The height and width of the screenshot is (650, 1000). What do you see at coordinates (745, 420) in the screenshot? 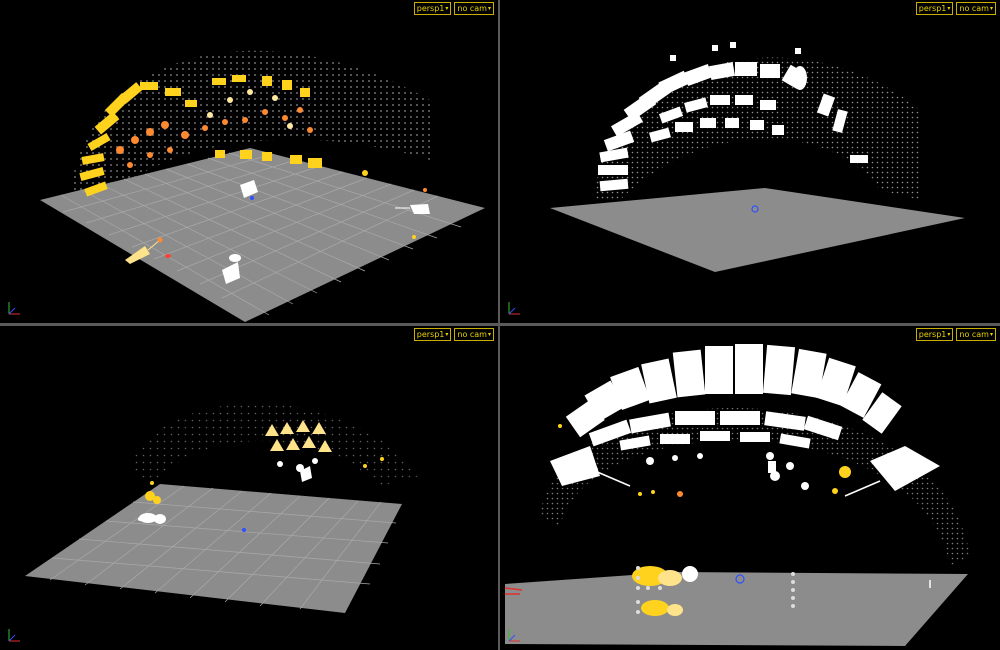
I see `light-rig-arc` at bounding box center [745, 420].